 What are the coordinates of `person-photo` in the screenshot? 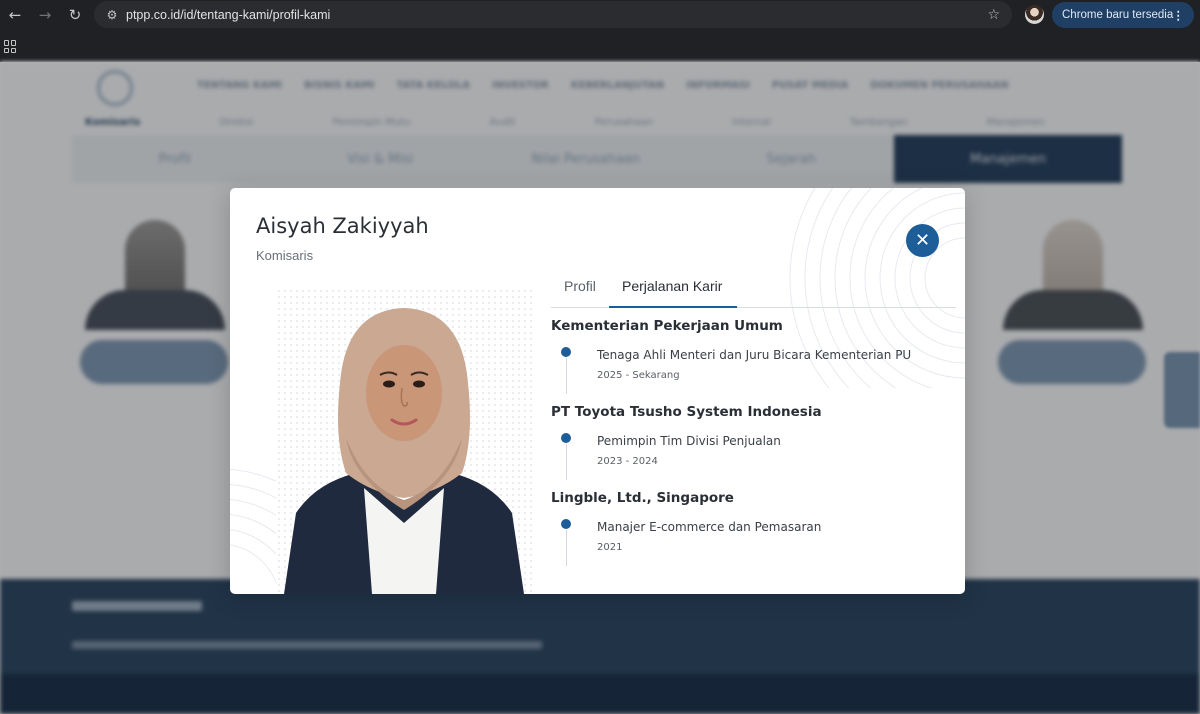 It's located at (404, 441).